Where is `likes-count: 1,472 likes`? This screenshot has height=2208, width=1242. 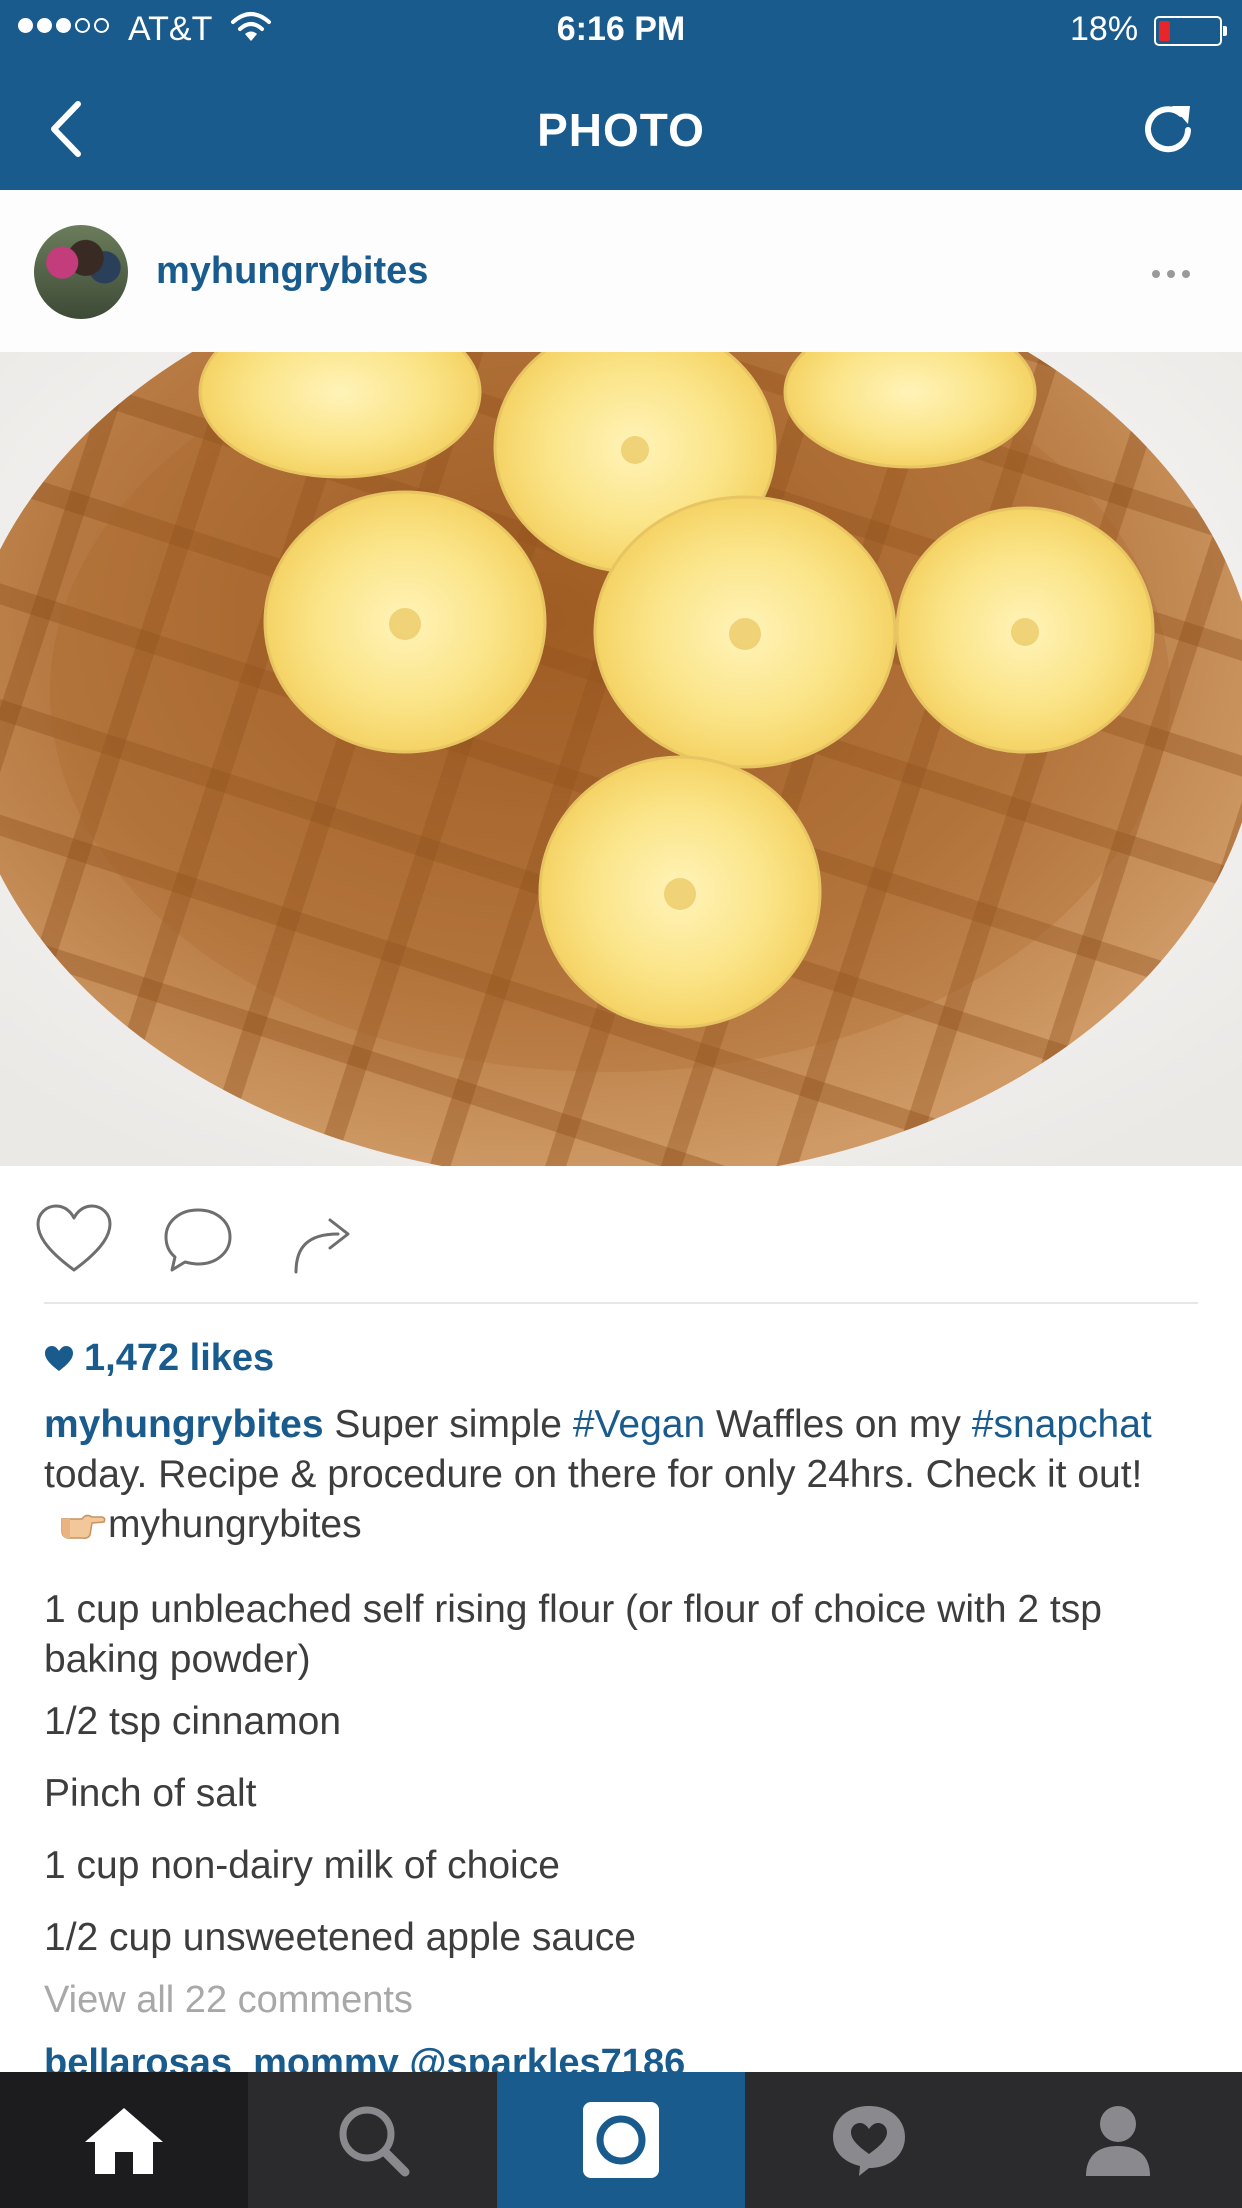 likes-count: 1,472 likes is located at coordinates (159, 1358).